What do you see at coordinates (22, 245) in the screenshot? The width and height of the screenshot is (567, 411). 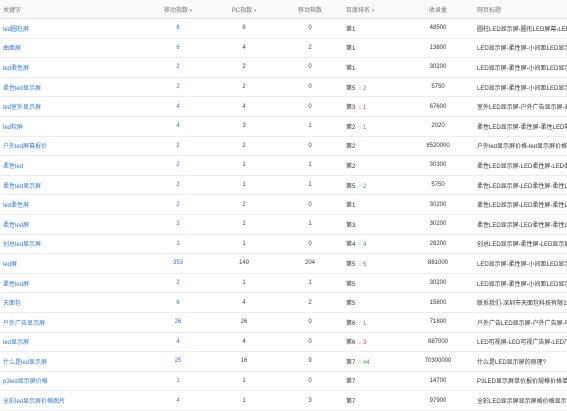 I see `keyword-link: 创总led显示屏` at bounding box center [22, 245].